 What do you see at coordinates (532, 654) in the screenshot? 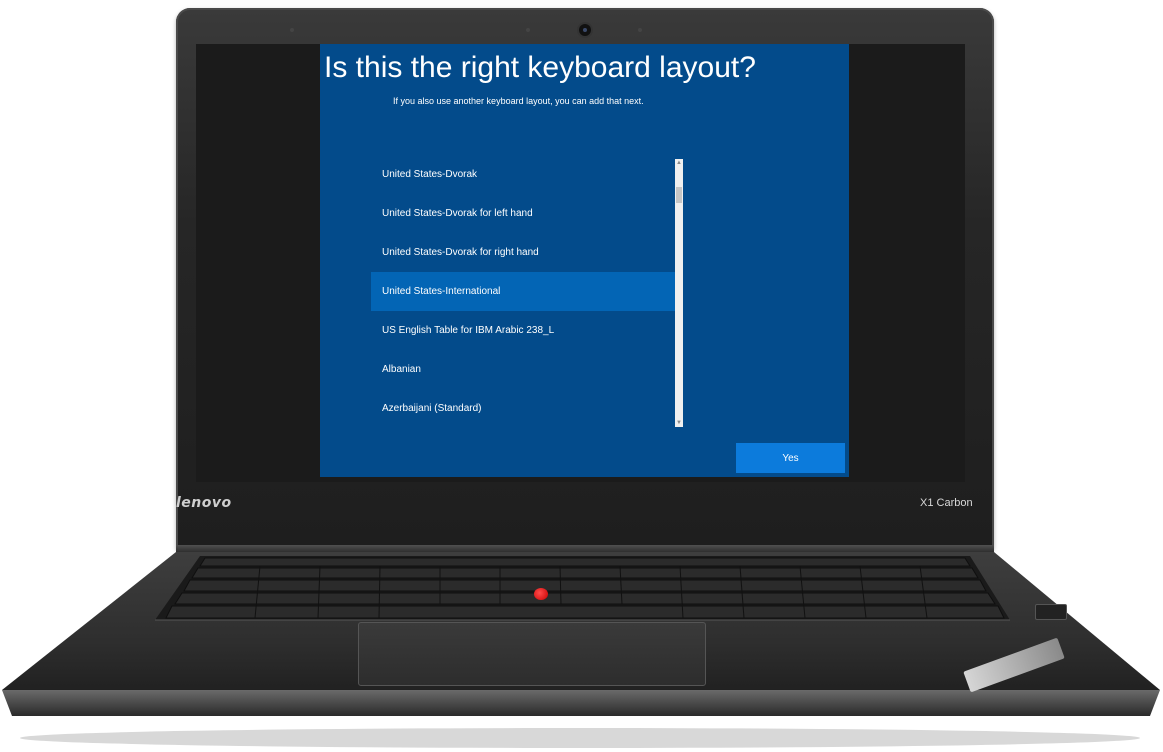
I see `touchpad` at bounding box center [532, 654].